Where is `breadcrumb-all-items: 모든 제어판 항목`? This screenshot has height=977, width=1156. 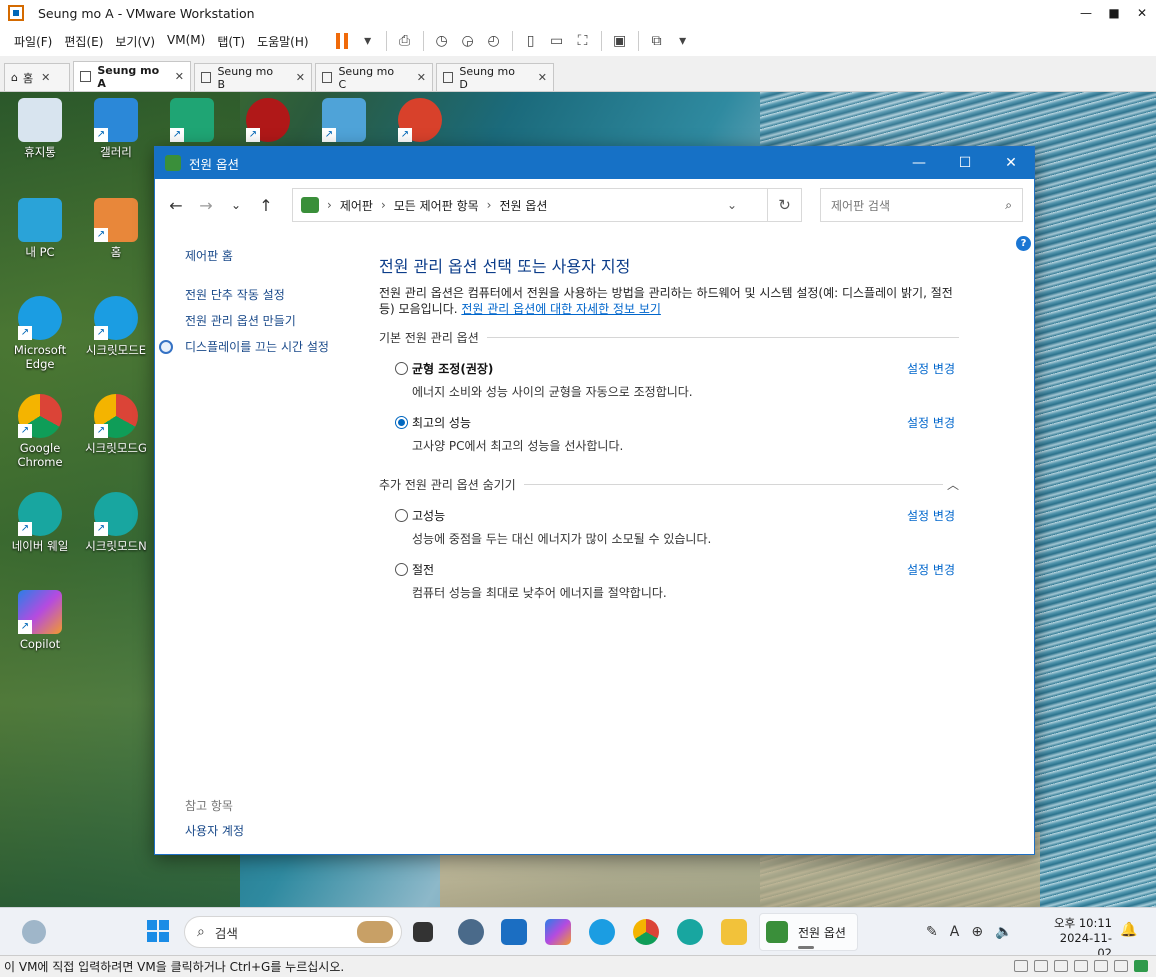
breadcrumb-all-items: 모든 제어판 항목 is located at coordinates (436, 205).